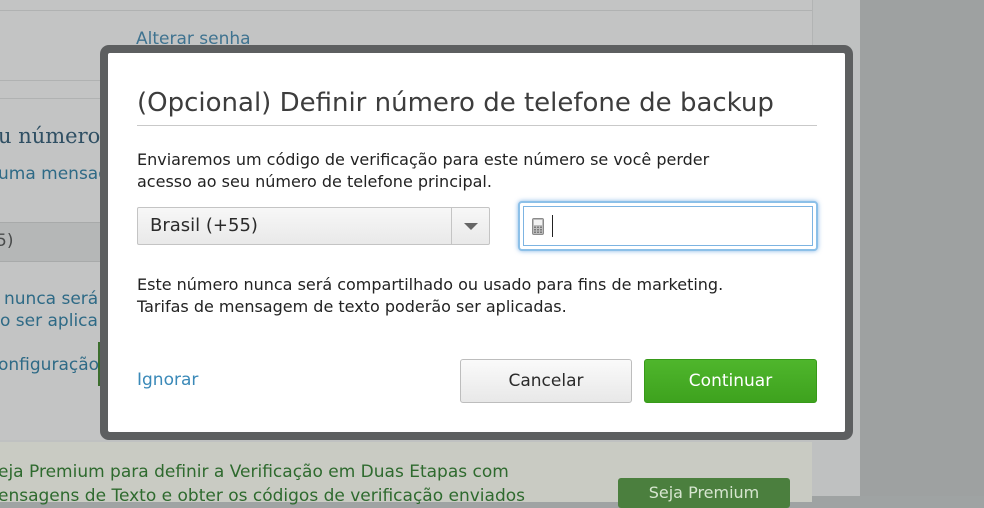 The height and width of the screenshot is (508, 984). Describe the element at coordinates (730, 381) in the screenshot. I see `continue-button: Continuar` at that location.